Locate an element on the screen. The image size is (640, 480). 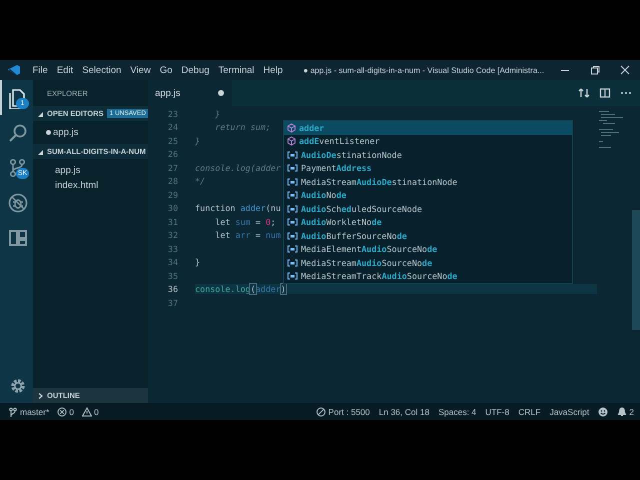
bell-icon is located at coordinates (622, 411).